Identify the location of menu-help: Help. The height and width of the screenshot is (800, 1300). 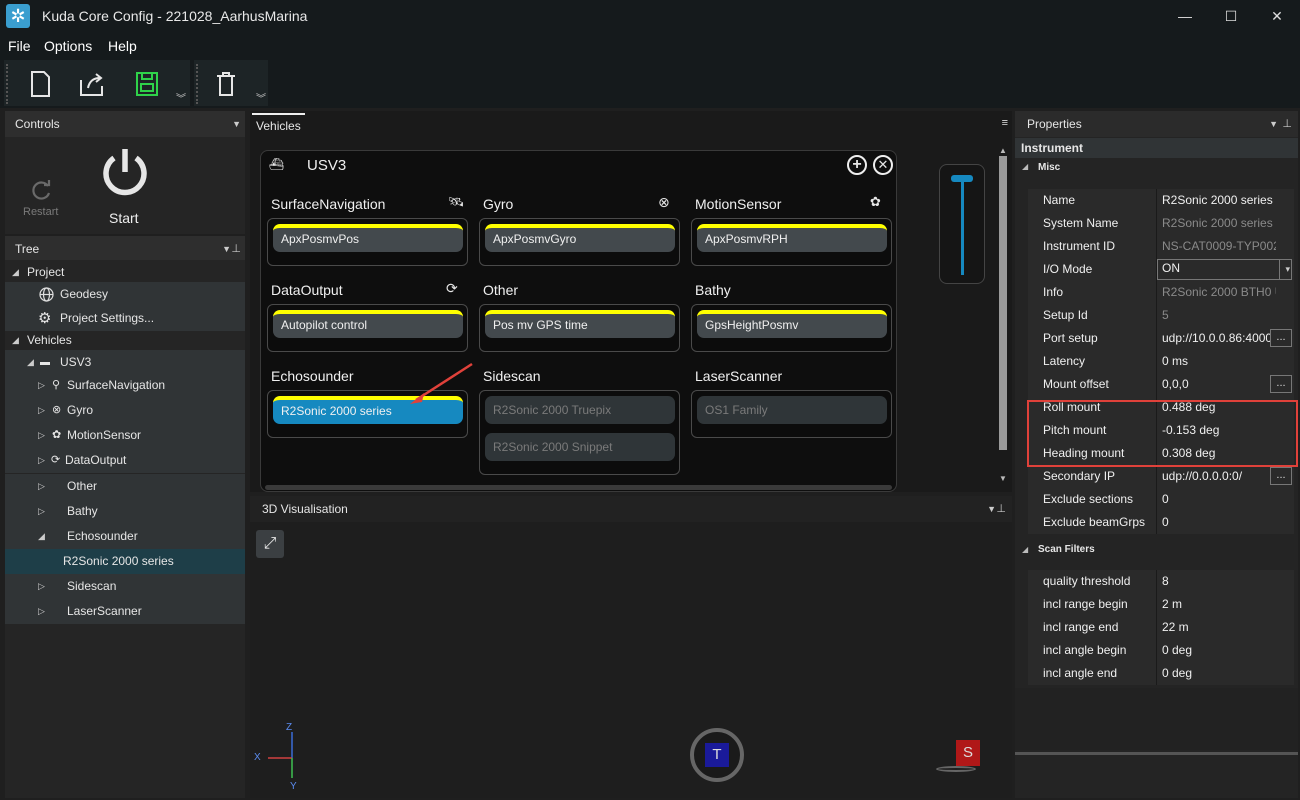
(122, 46).